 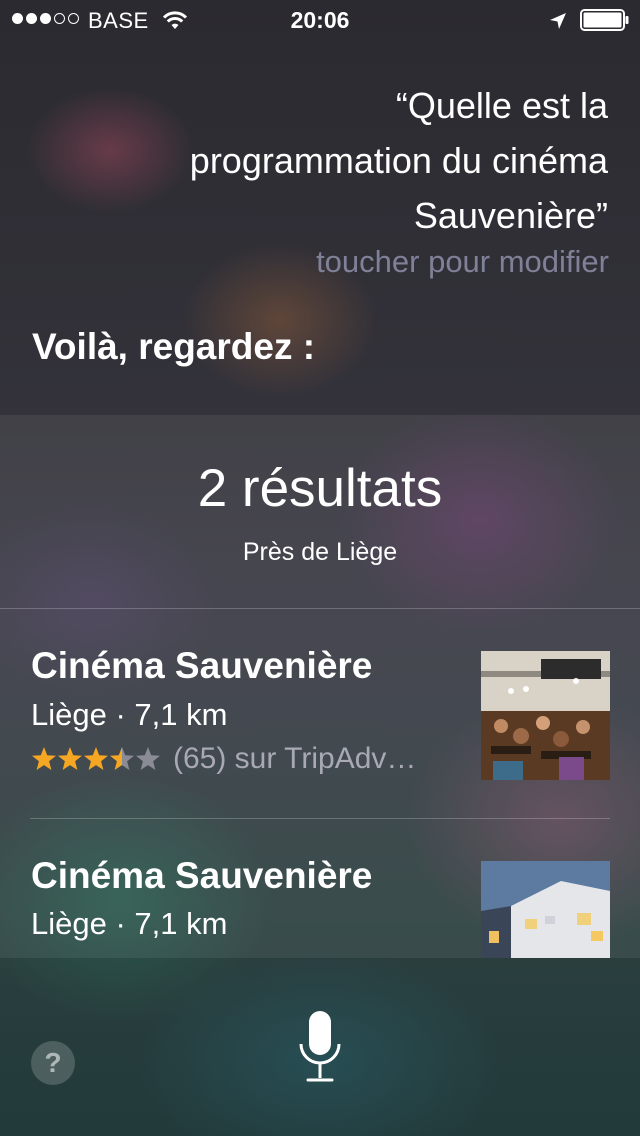 What do you see at coordinates (545, 715) in the screenshot?
I see `cinema-interior-photo` at bounding box center [545, 715].